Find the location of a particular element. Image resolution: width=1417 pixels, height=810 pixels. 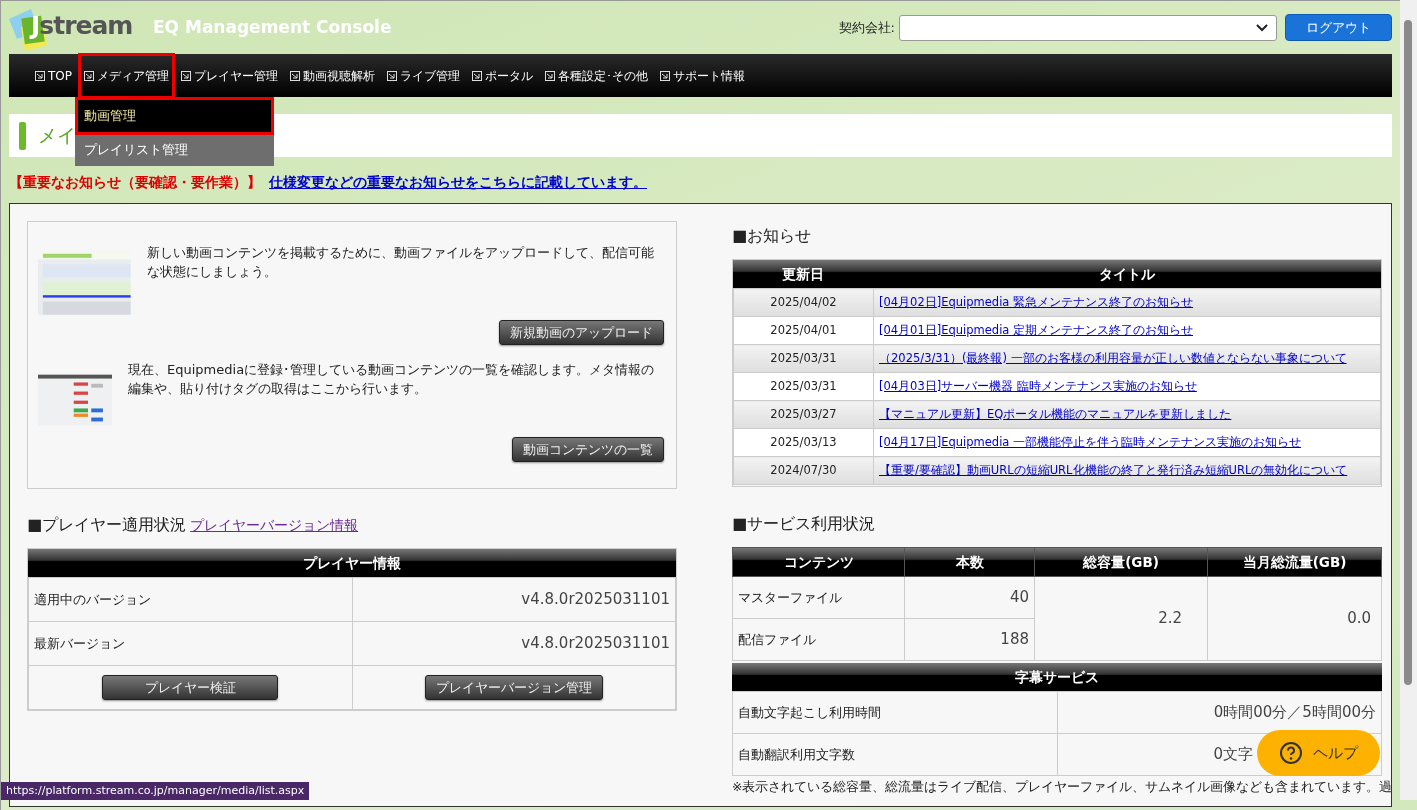

section-heading: ■サービス利用状況 is located at coordinates (804, 524).